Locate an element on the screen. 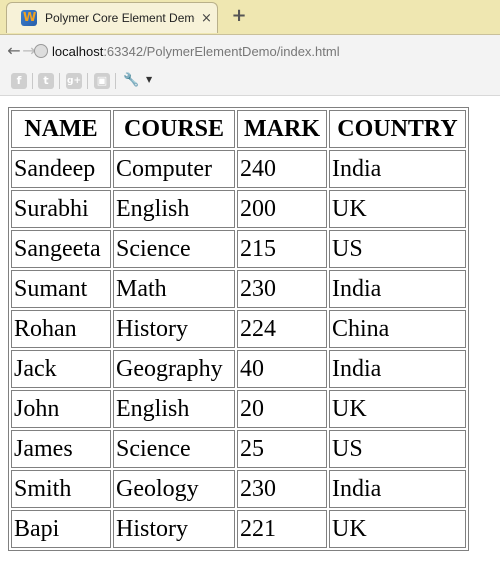  cell-course: Geography is located at coordinates (174, 369).